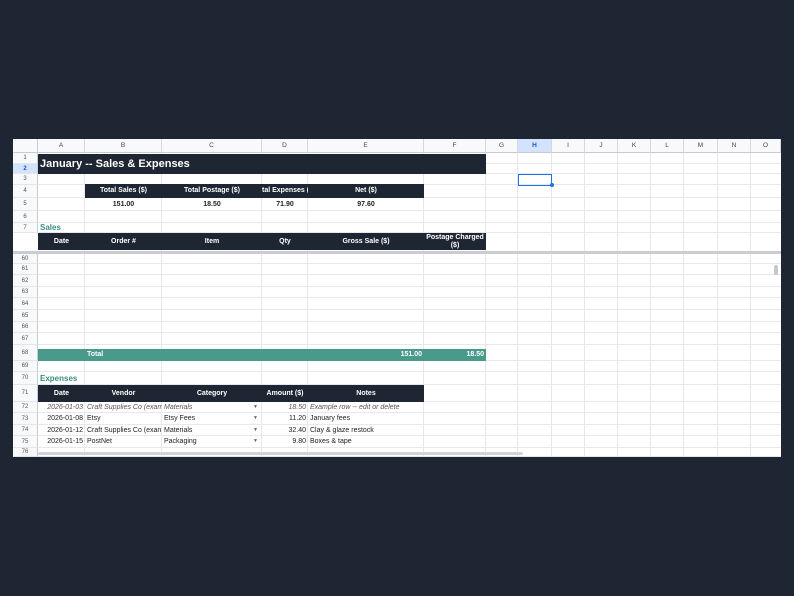 The image size is (794, 596). Describe the element at coordinates (284, 418) in the screenshot. I see `expense-amount: 11.20` at that location.